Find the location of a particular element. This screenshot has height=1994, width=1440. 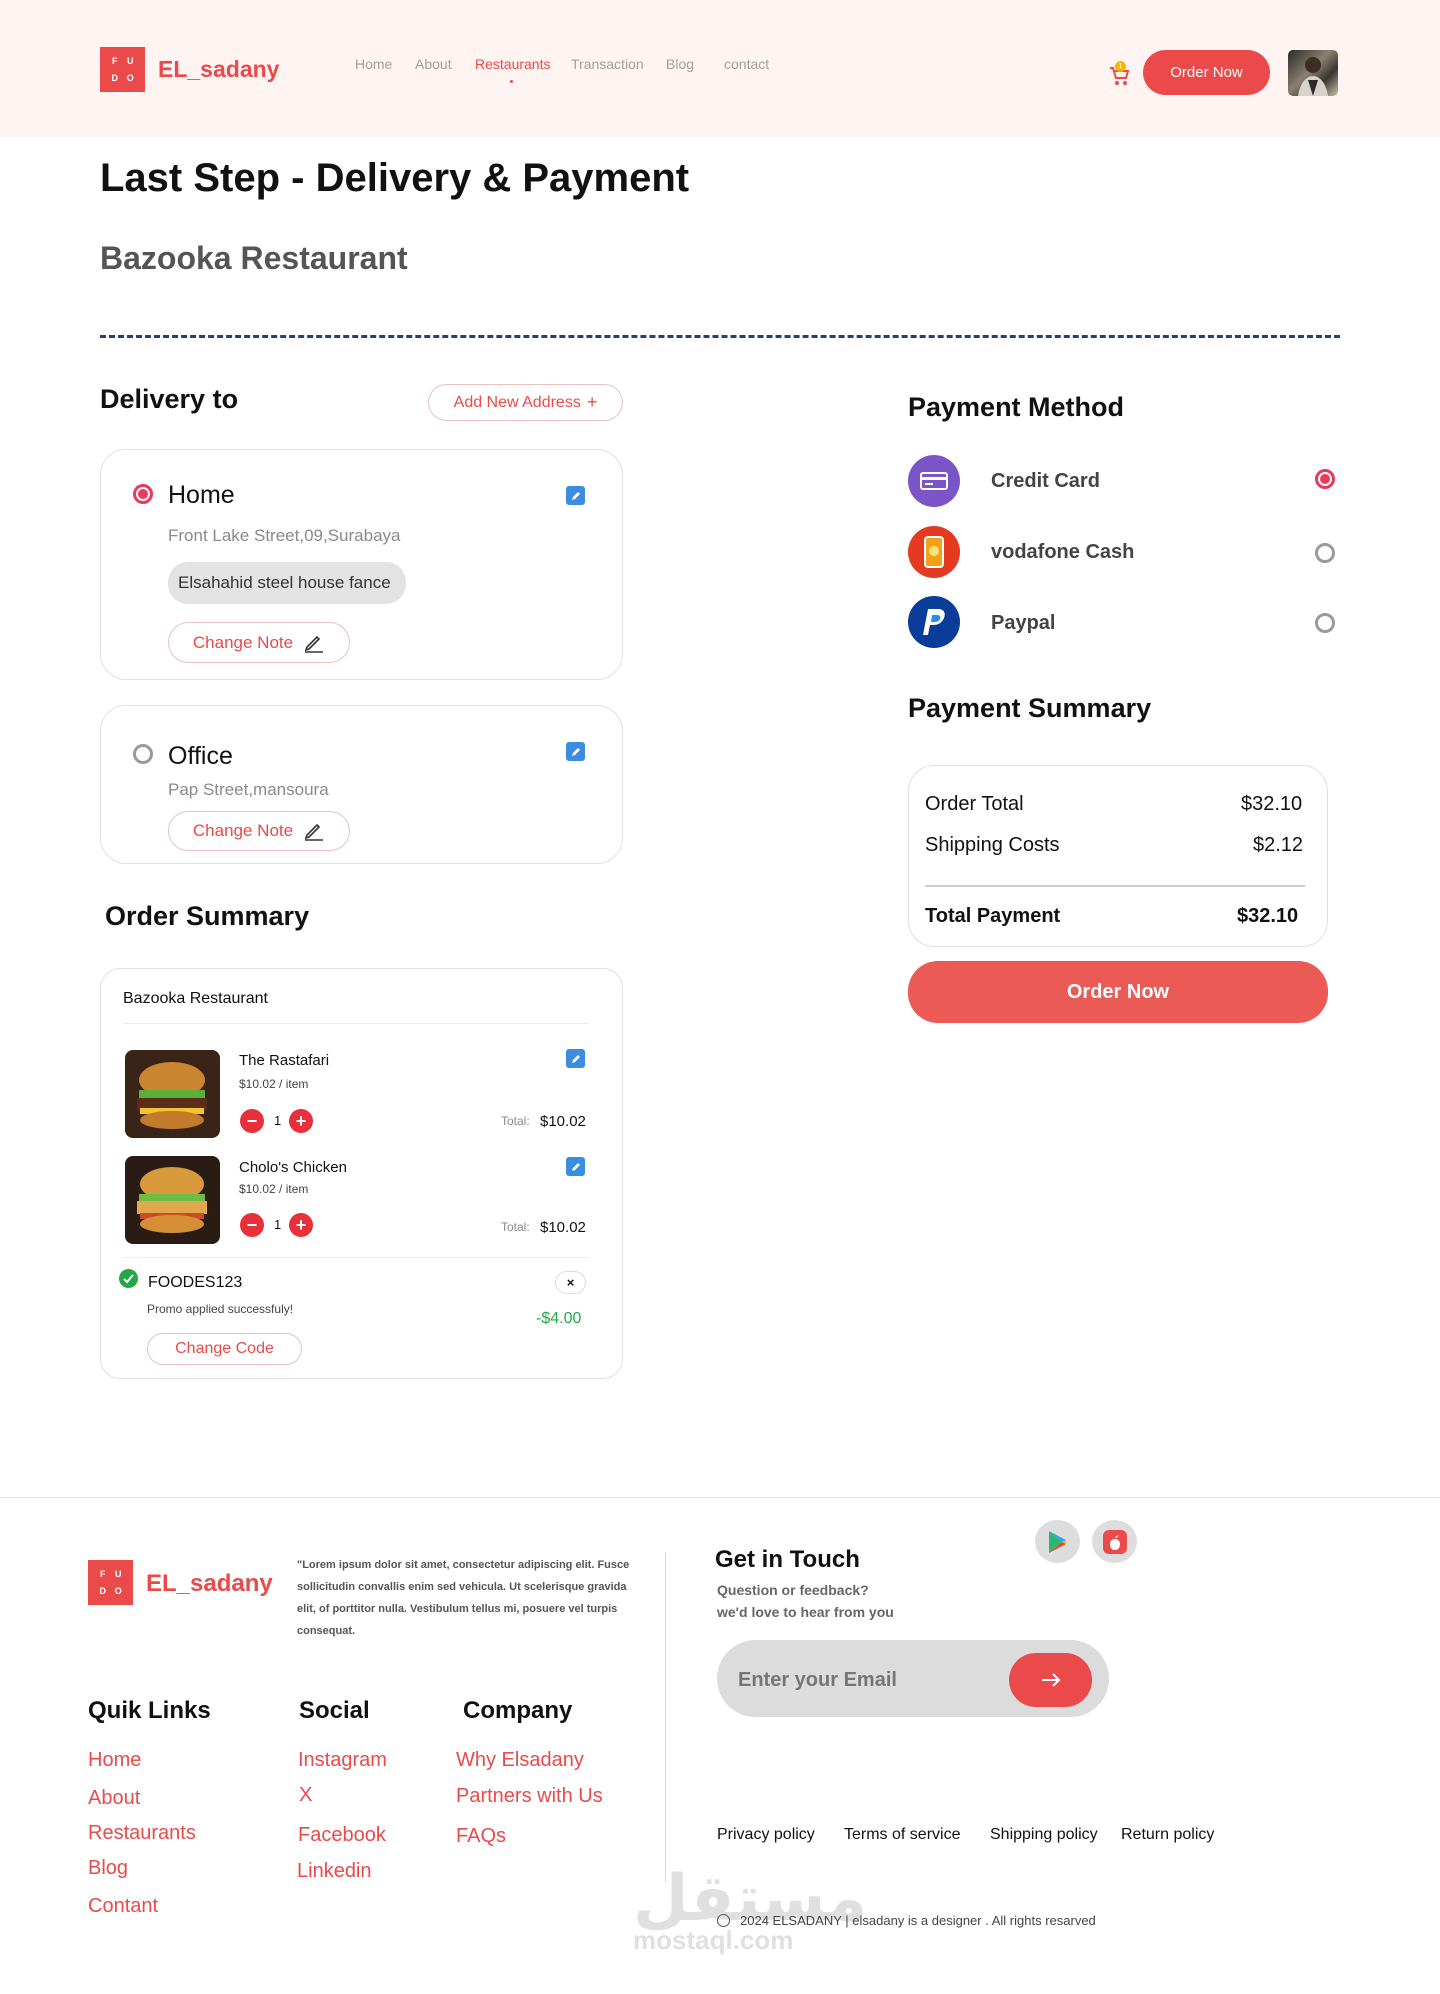

contact-line: we'd love to hear from you is located at coordinates (805, 1612).